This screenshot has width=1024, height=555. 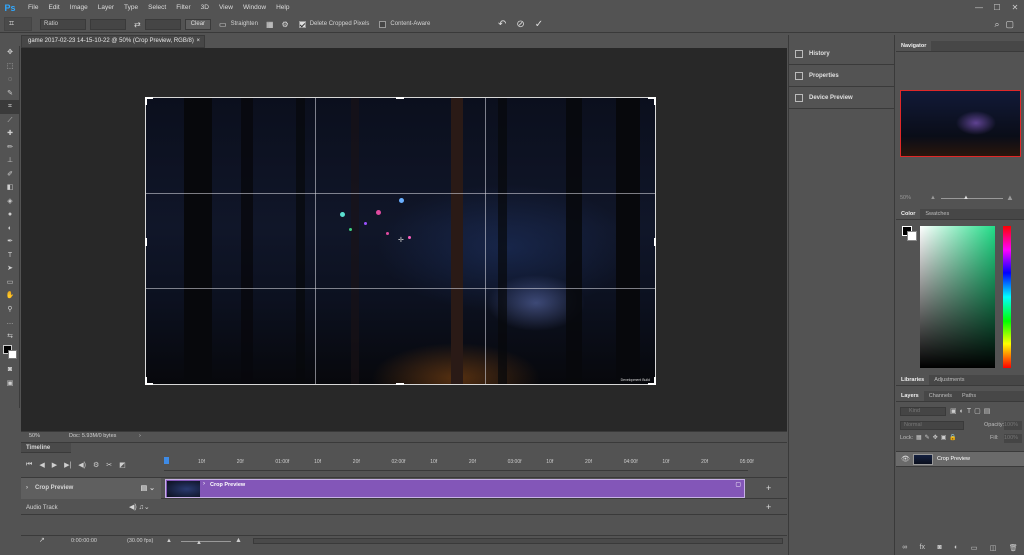 I want to click on properties-panel-button: Properties, so click(x=841, y=76).